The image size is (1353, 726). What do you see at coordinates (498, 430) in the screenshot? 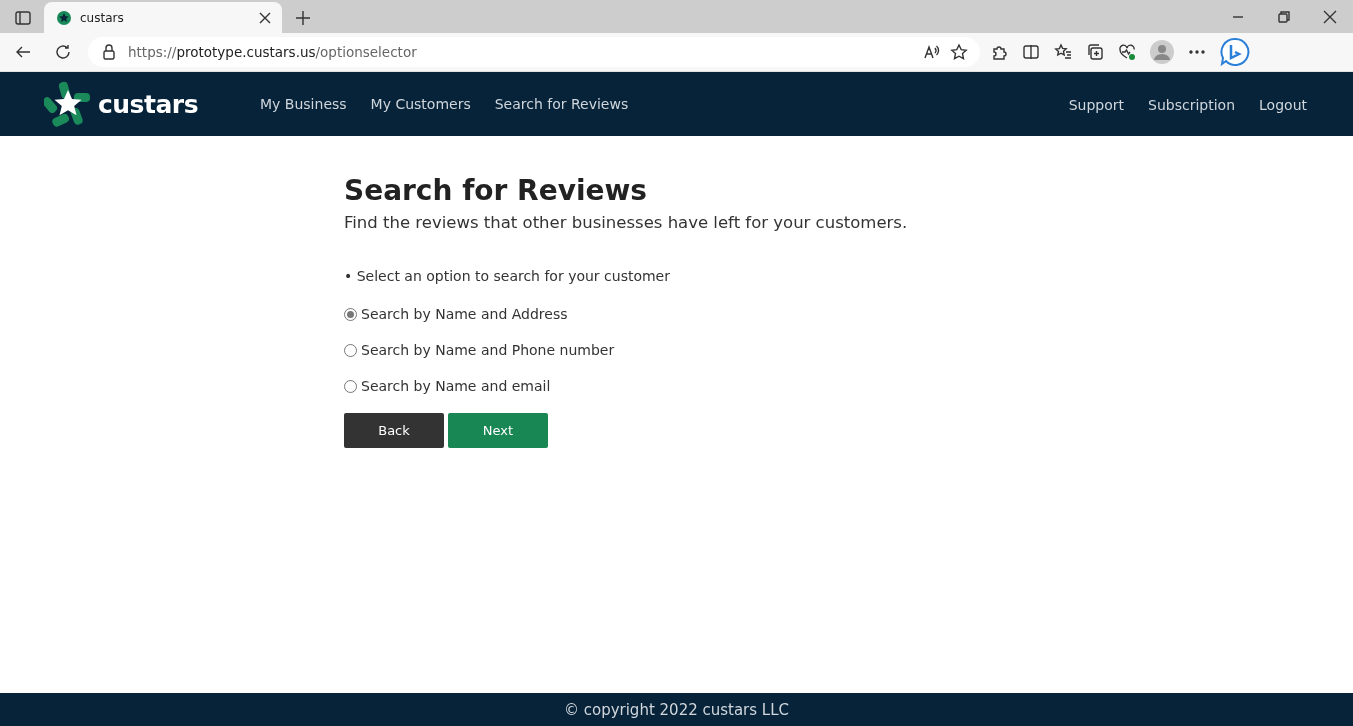
I see `next-button: Next` at bounding box center [498, 430].